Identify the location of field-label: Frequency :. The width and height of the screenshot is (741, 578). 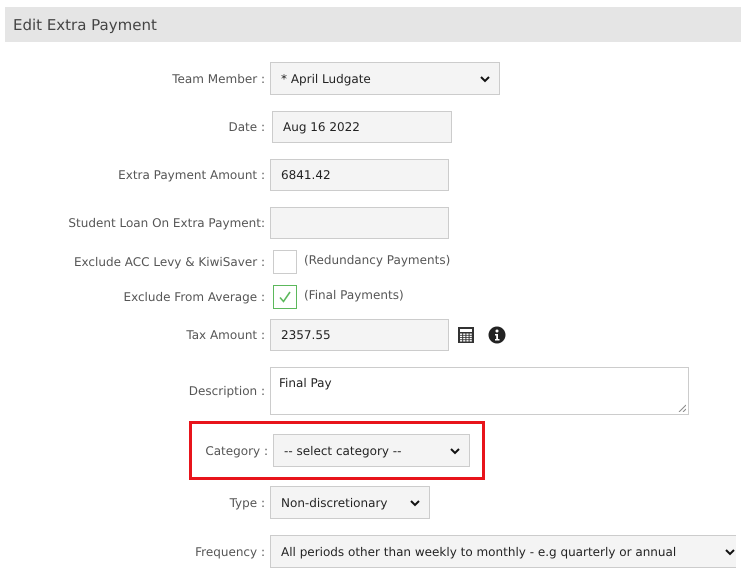
(230, 551).